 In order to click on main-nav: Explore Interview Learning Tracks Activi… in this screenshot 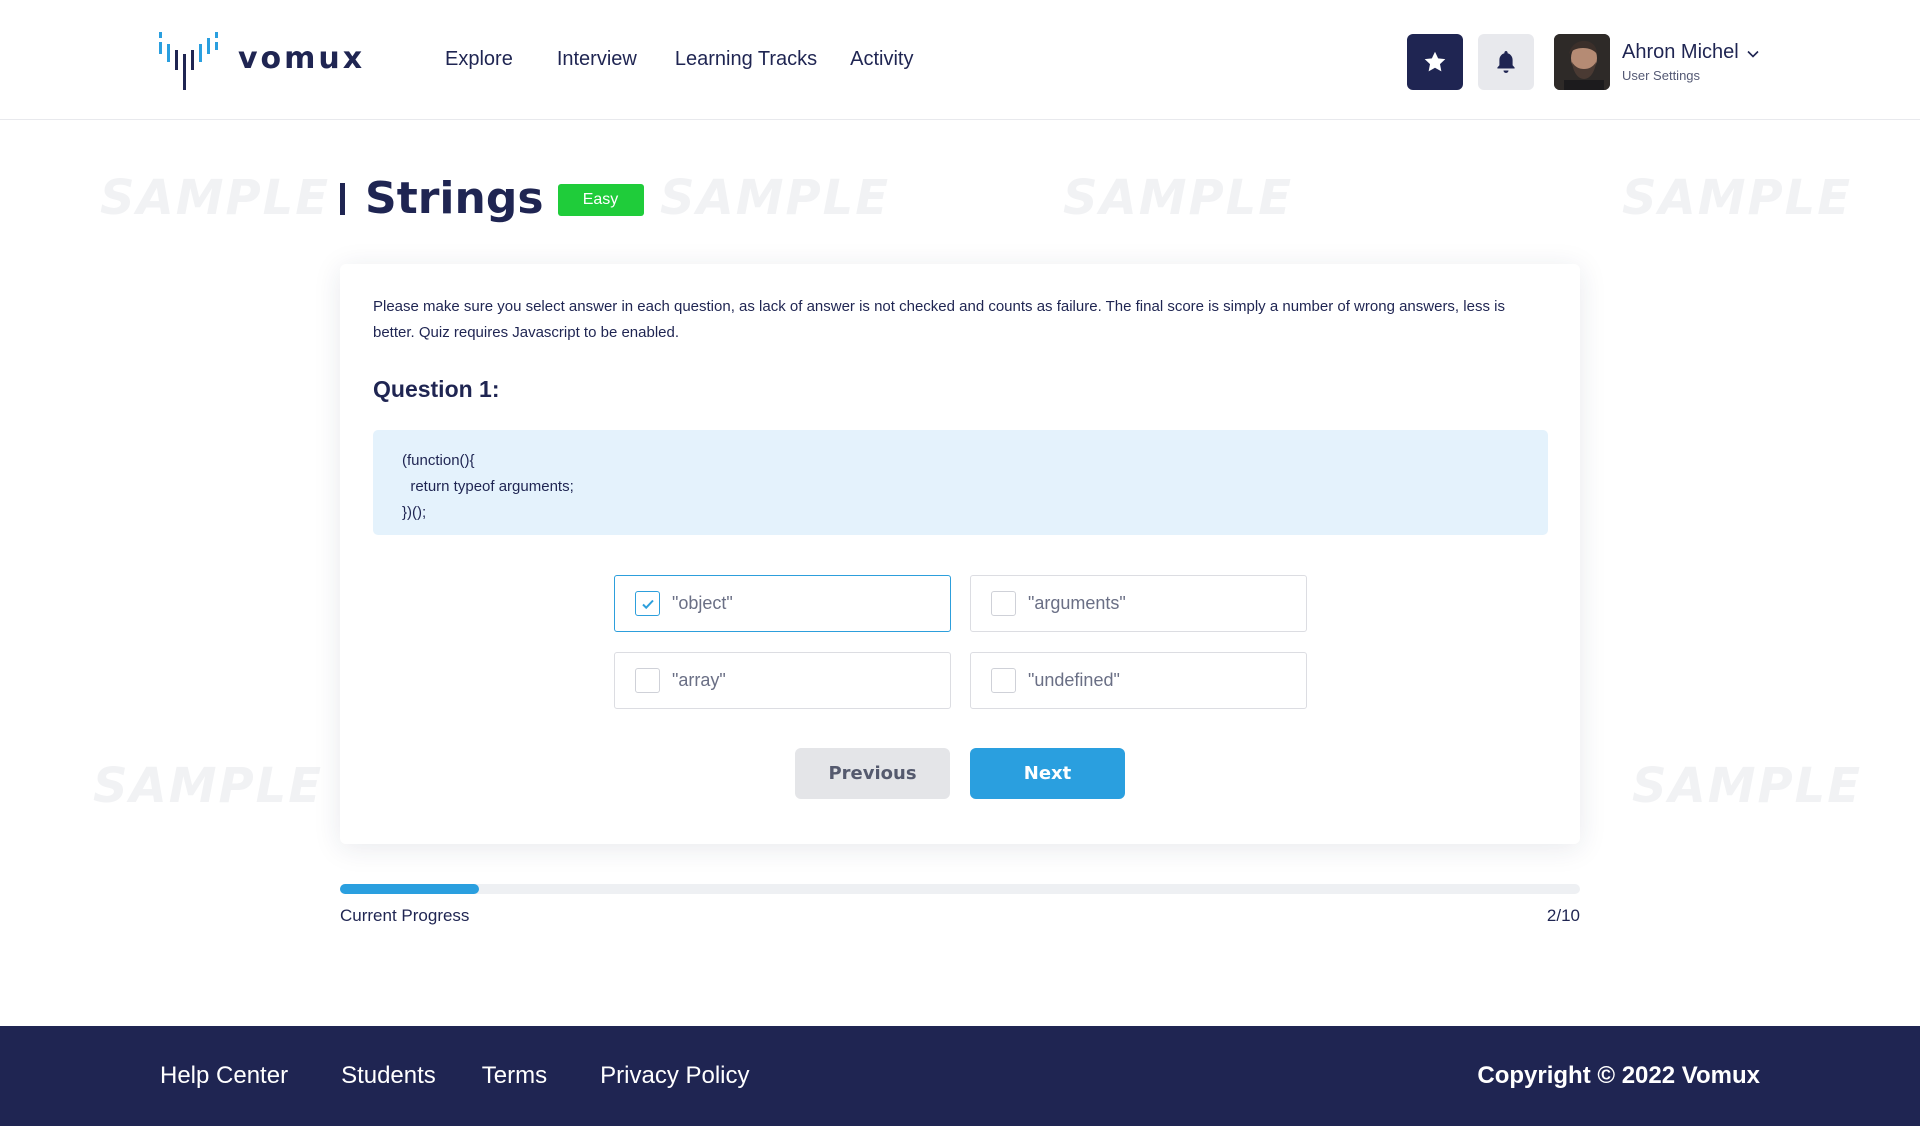, I will do `click(697, 59)`.